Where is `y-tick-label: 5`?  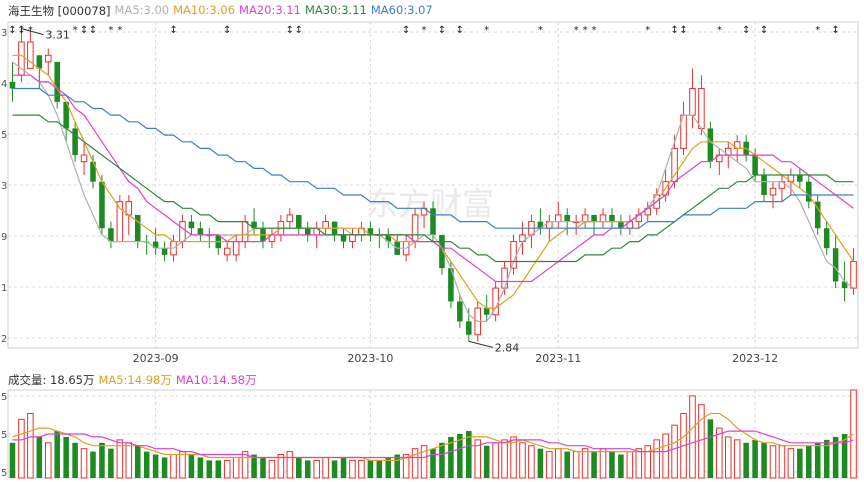 y-tick-label: 5 is located at coordinates (4, 135).